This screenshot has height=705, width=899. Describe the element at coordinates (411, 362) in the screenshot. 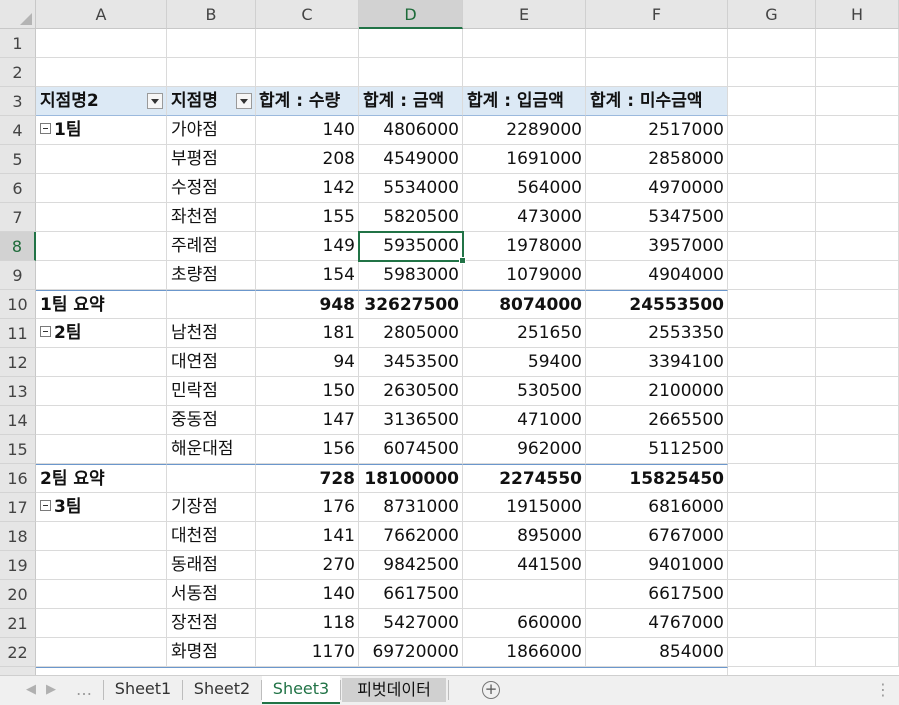

I see `amount-cell: 3453500` at that location.